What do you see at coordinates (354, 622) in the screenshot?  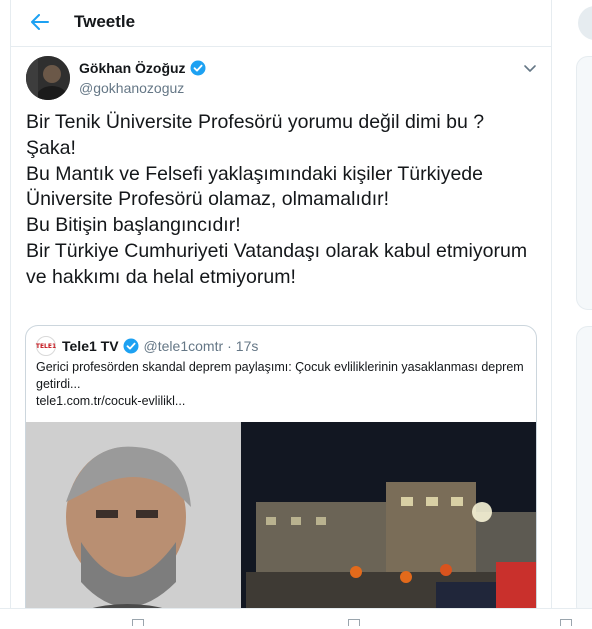 I see `retweet-icon` at bounding box center [354, 622].